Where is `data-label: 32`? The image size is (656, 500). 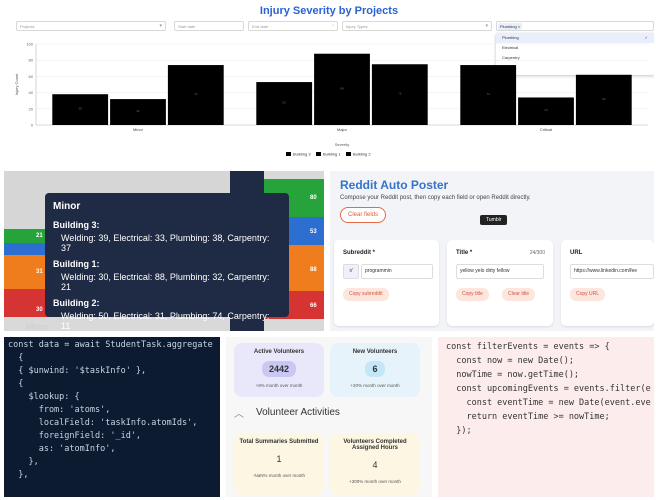
data-label: 32 is located at coordinates (138, 111).